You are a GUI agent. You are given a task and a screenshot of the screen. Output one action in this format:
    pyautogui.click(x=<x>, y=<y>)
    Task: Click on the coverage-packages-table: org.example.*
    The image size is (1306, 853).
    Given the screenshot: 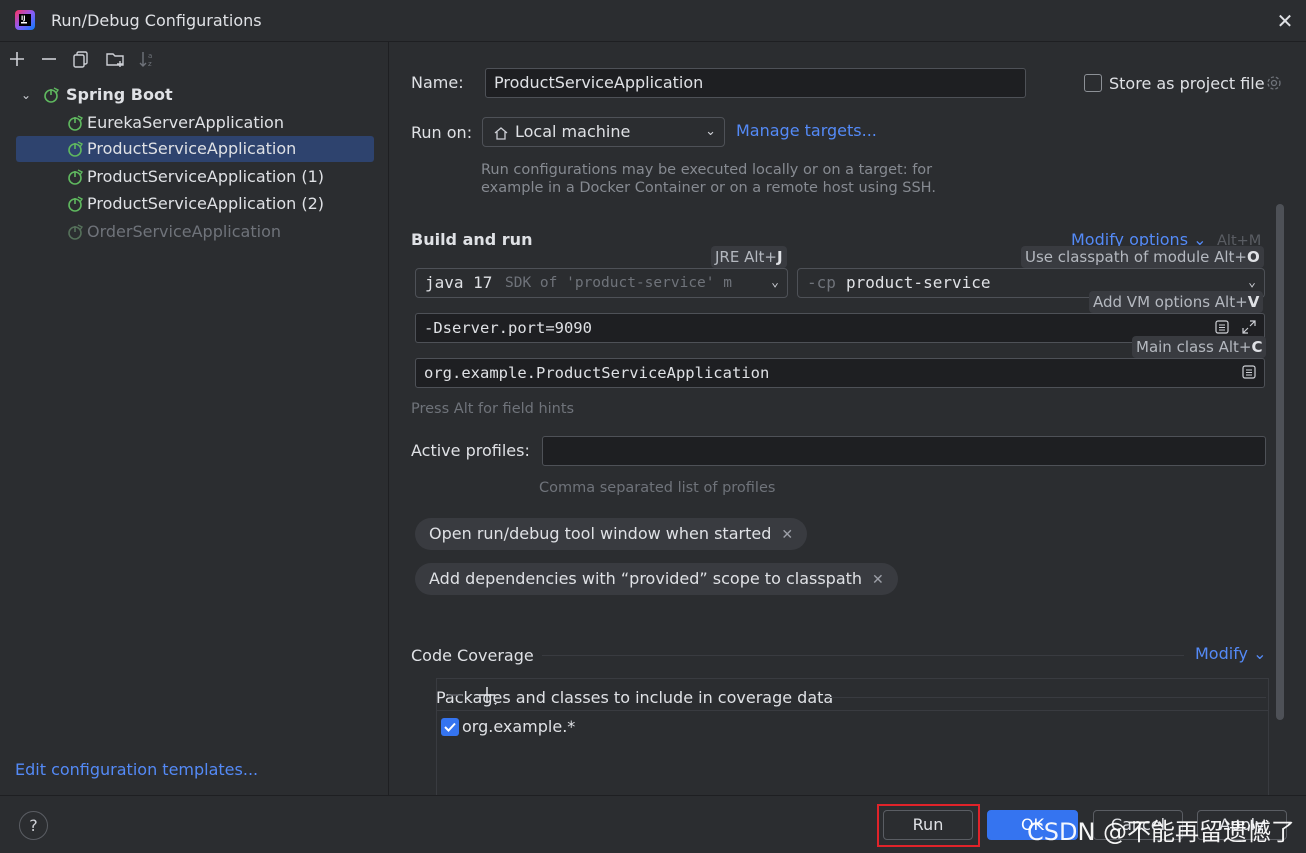 What is the action you would take?
    pyautogui.click(x=852, y=738)
    